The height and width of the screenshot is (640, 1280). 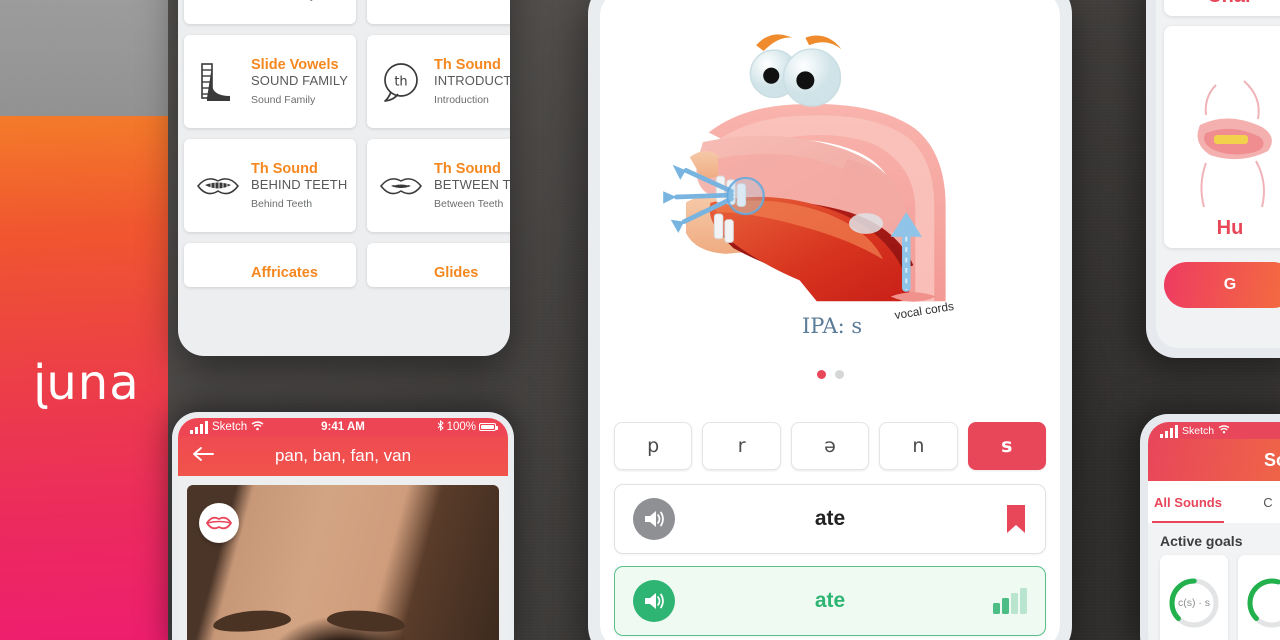 What do you see at coordinates (84, 58) in the screenshot?
I see `gray-panel` at bounding box center [84, 58].